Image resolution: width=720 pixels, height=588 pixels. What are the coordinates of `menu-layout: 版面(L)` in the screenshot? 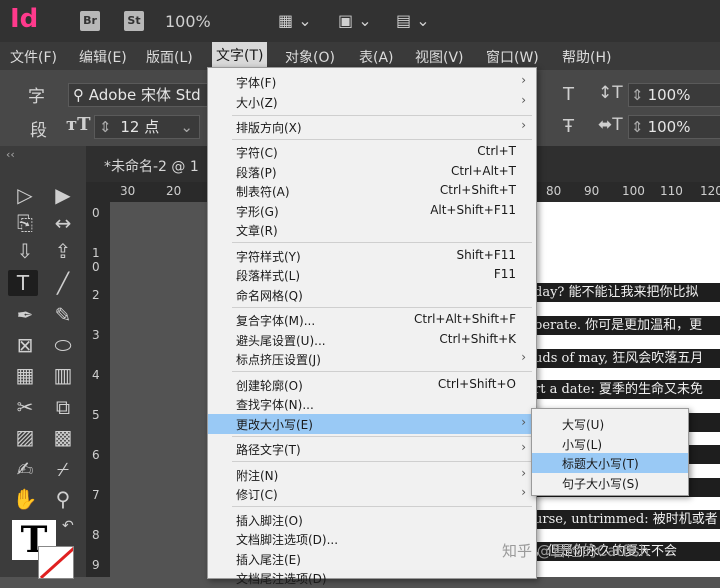 It's located at (169, 57).